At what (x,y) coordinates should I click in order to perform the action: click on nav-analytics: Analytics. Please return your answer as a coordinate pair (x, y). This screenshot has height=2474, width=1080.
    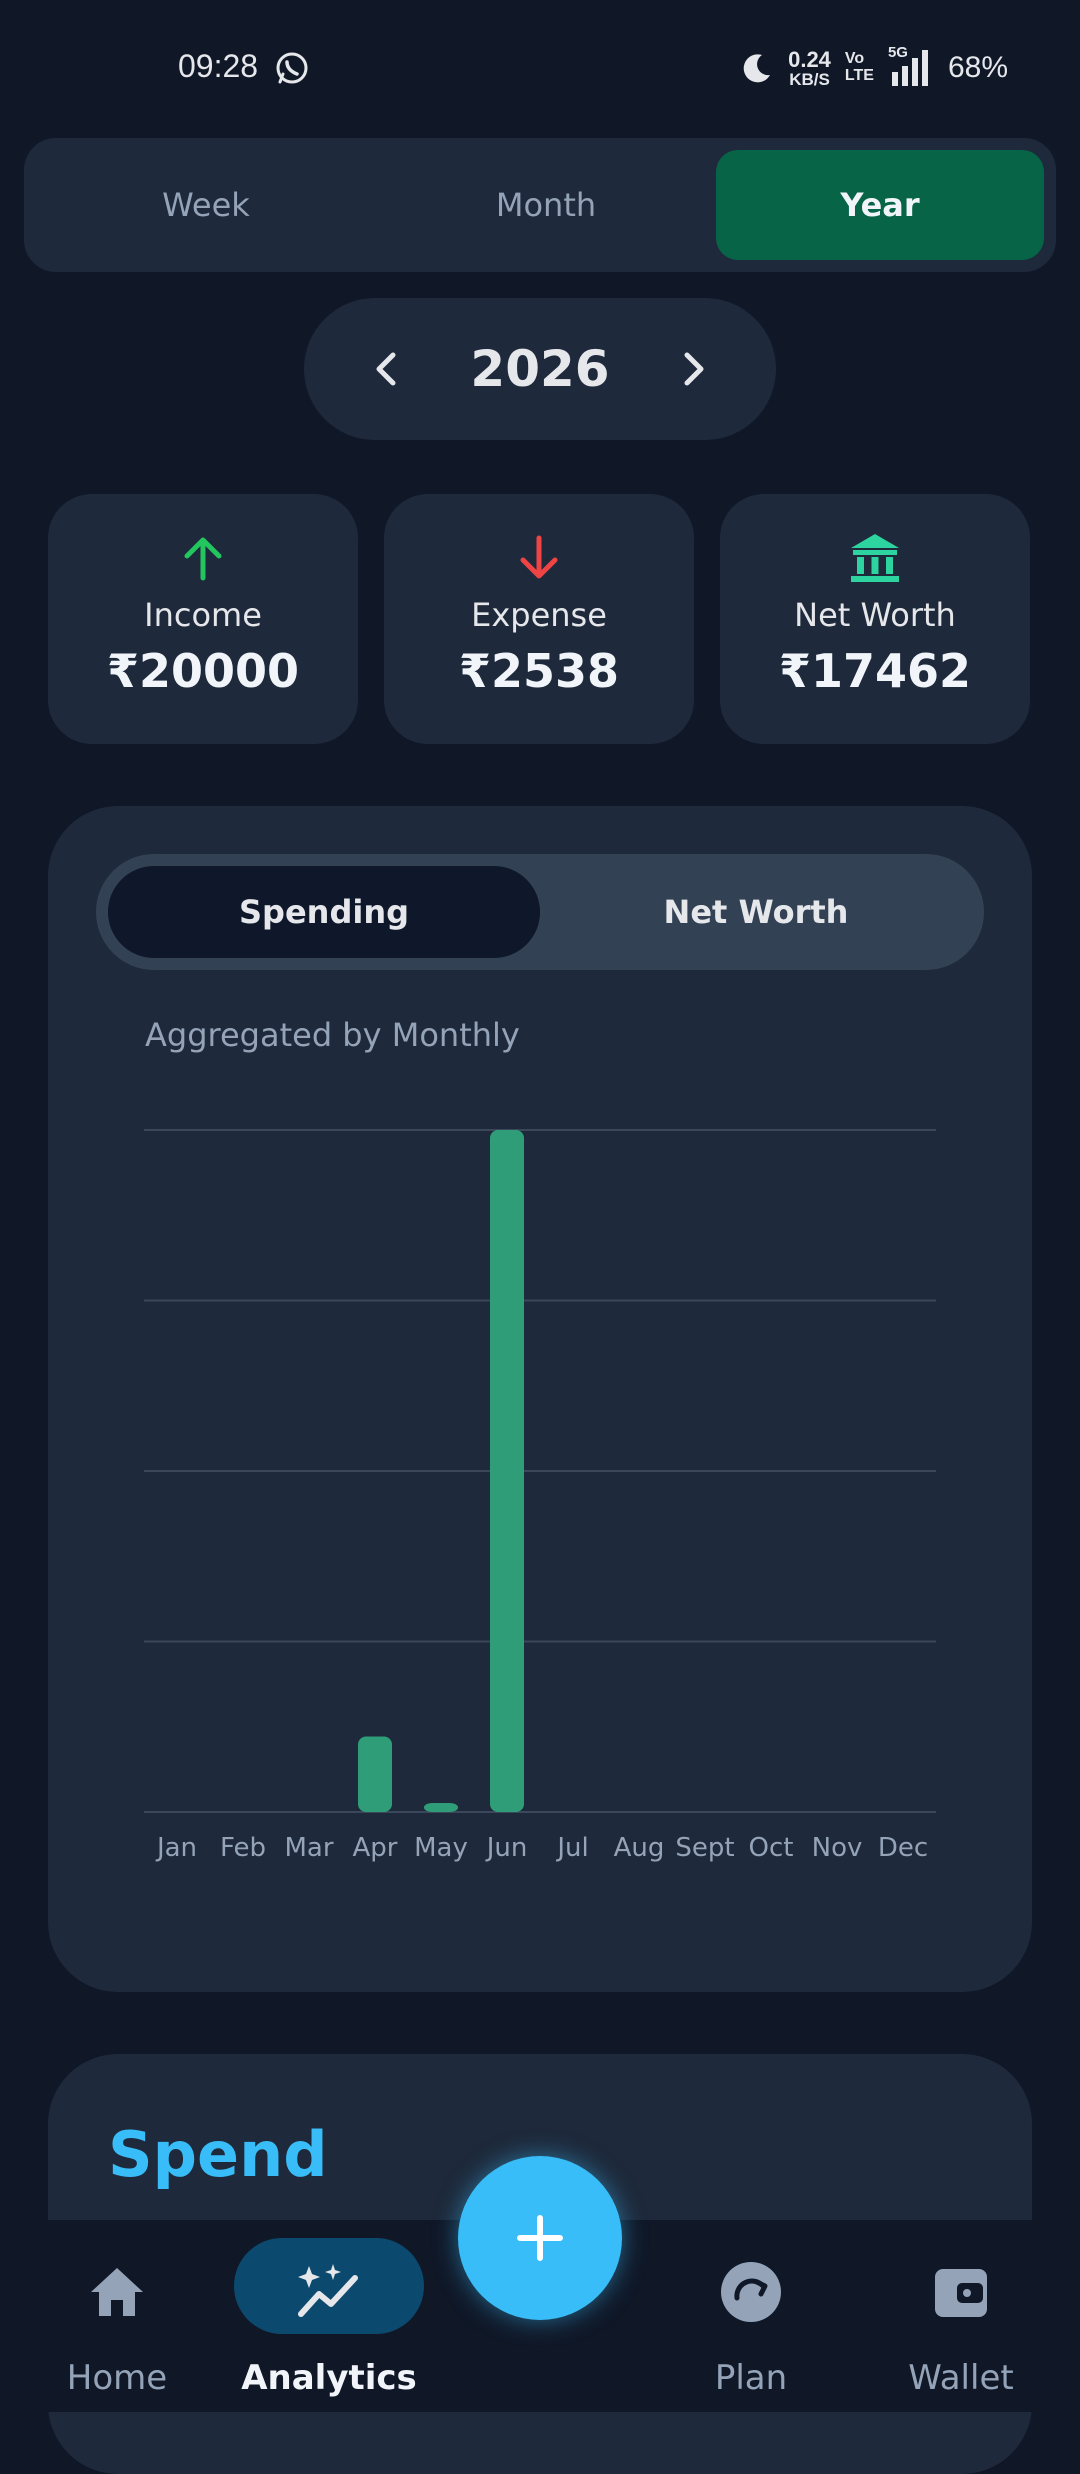
    Looking at the image, I should click on (329, 2316).